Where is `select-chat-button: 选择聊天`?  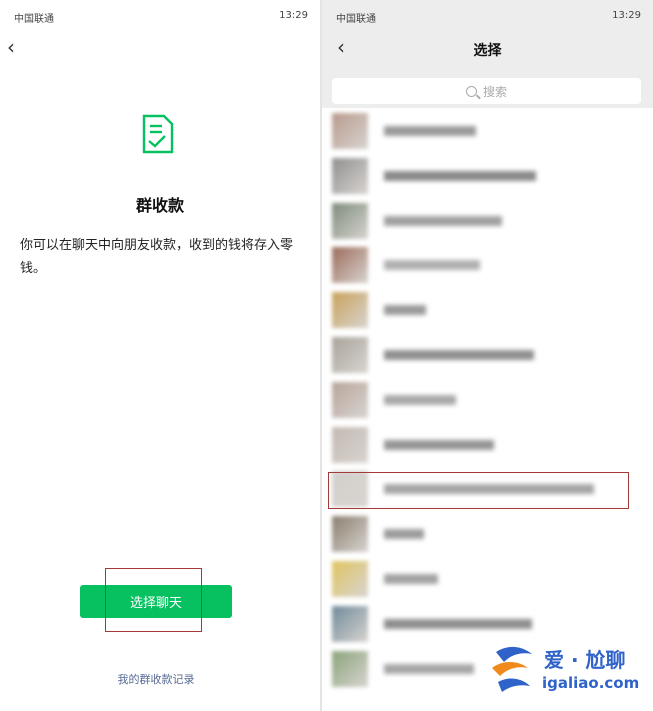
select-chat-button: 选择聊天 is located at coordinates (156, 601).